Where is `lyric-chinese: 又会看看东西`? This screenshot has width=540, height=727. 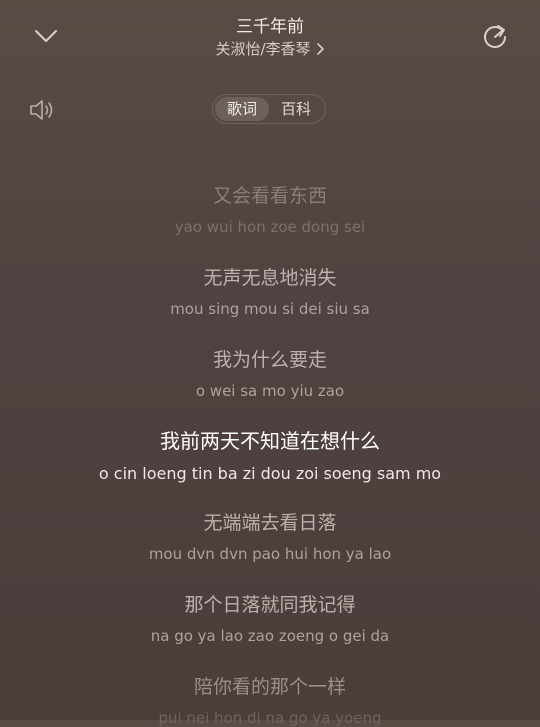
lyric-chinese: 又会看看东西 is located at coordinates (269, 196).